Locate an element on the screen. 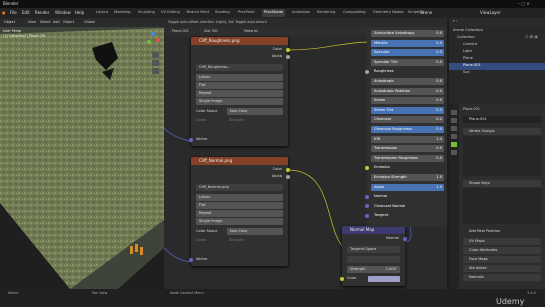  tab-procpaint: ProcPaint is located at coordinates (246, 13).